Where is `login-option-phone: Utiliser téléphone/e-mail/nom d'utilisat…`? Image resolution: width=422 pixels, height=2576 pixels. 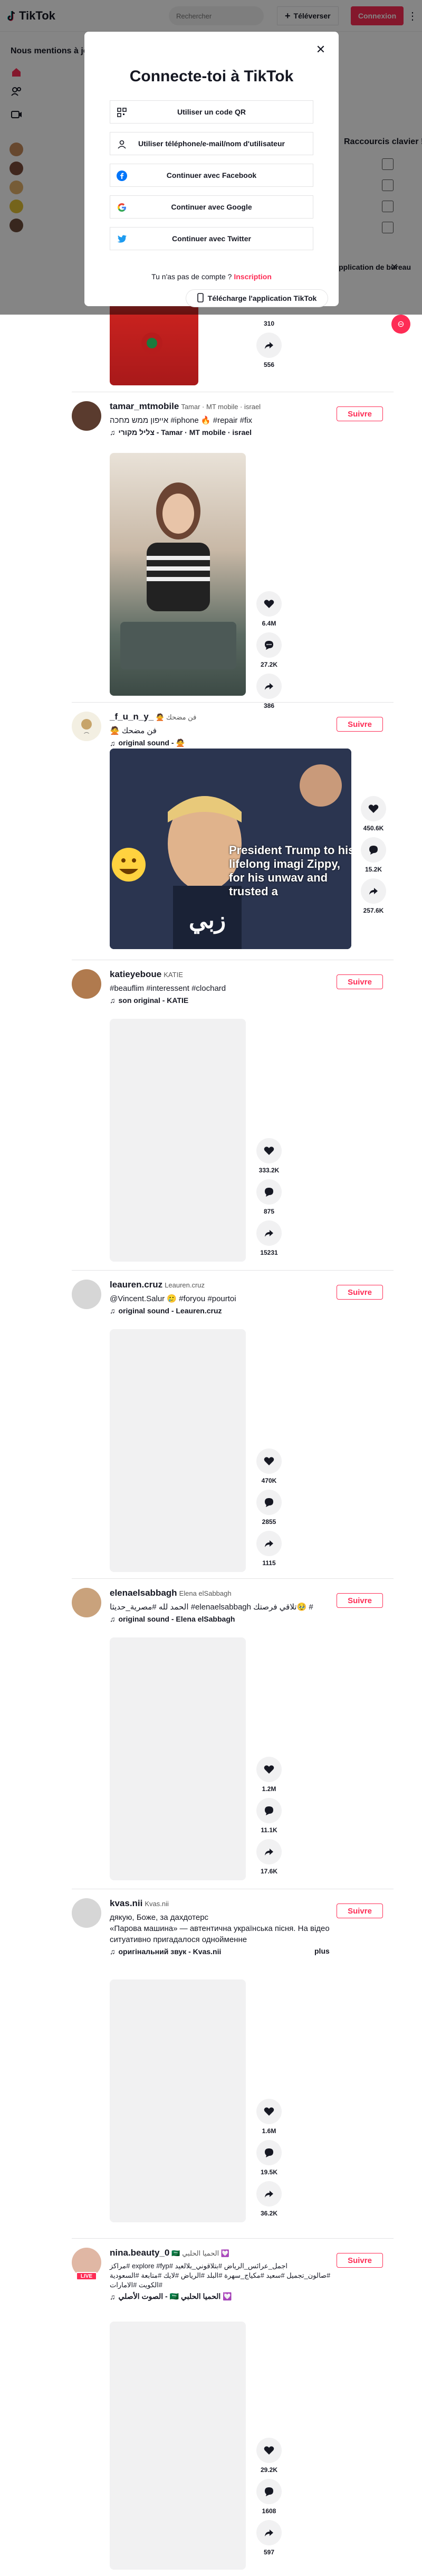
login-option-phone: Utiliser téléphone/e-mail/nom d'utilisat… is located at coordinates (211, 143).